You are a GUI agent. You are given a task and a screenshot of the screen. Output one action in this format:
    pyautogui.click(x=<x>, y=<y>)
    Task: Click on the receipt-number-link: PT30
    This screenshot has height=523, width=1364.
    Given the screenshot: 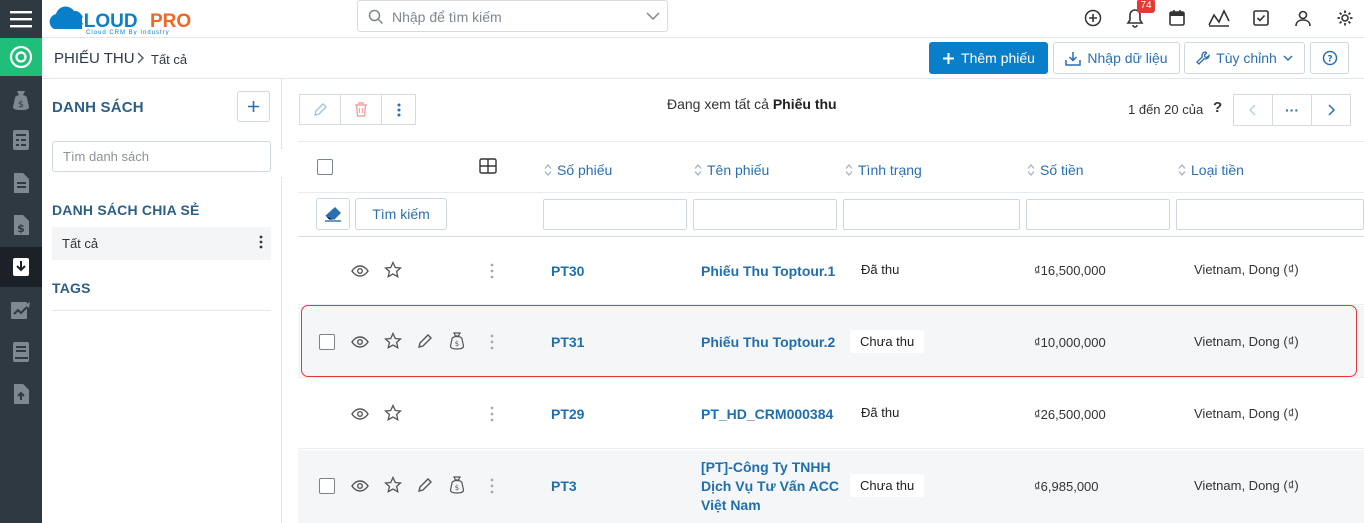 What is the action you would take?
    pyautogui.click(x=567, y=271)
    